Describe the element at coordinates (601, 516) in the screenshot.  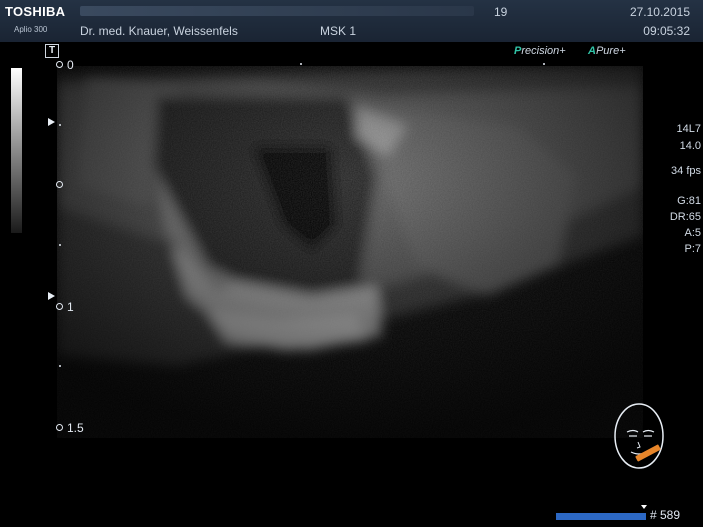
I see `cine-progress-bar` at that location.